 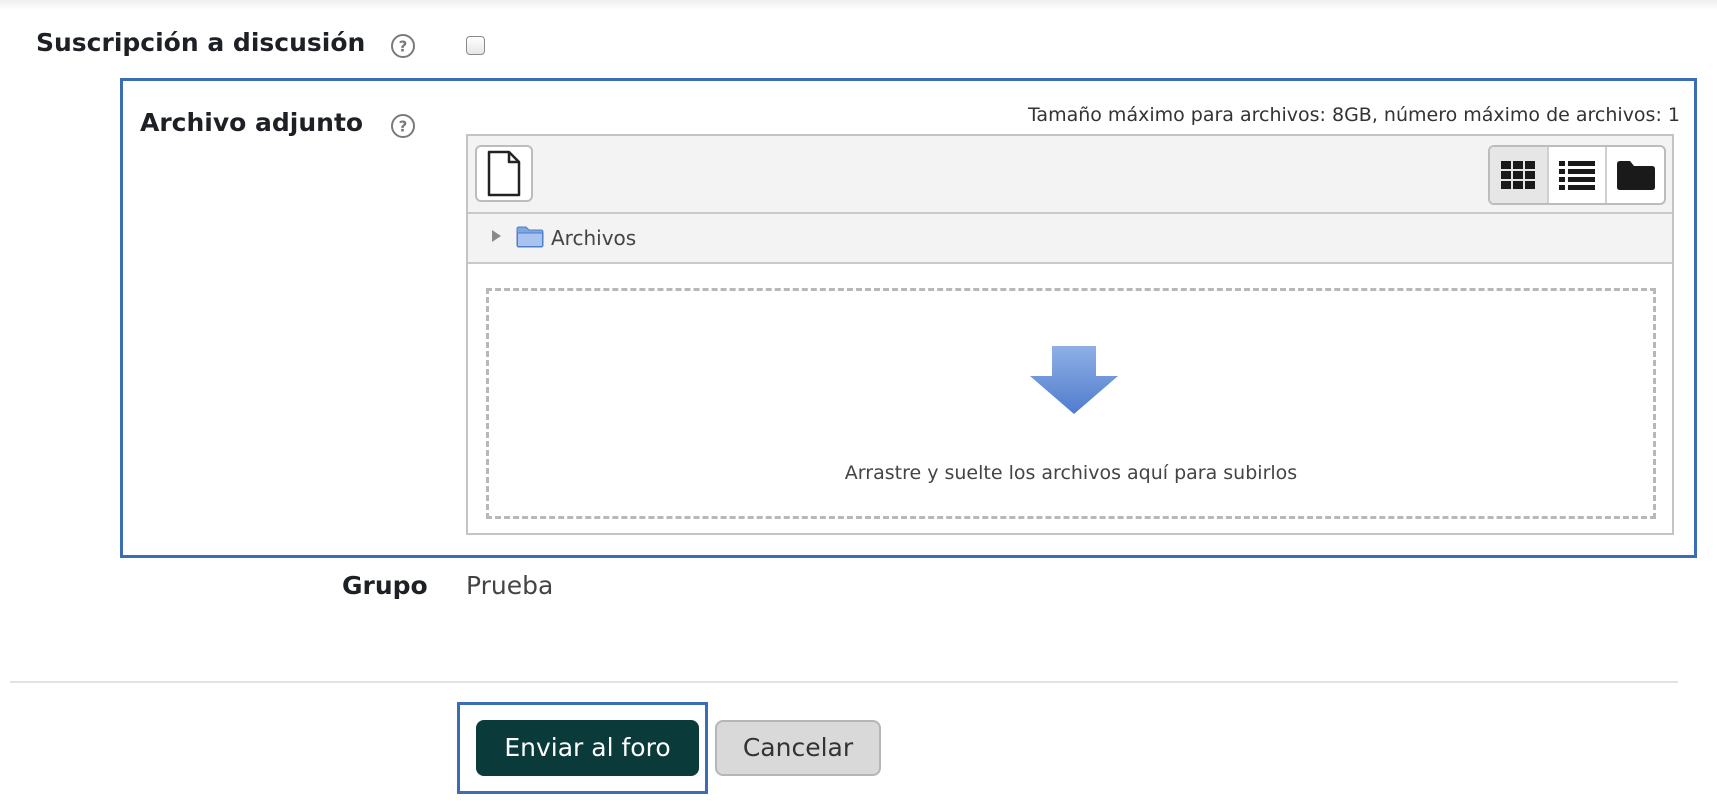 What do you see at coordinates (858, 5) in the screenshot?
I see `top-shadow` at bounding box center [858, 5].